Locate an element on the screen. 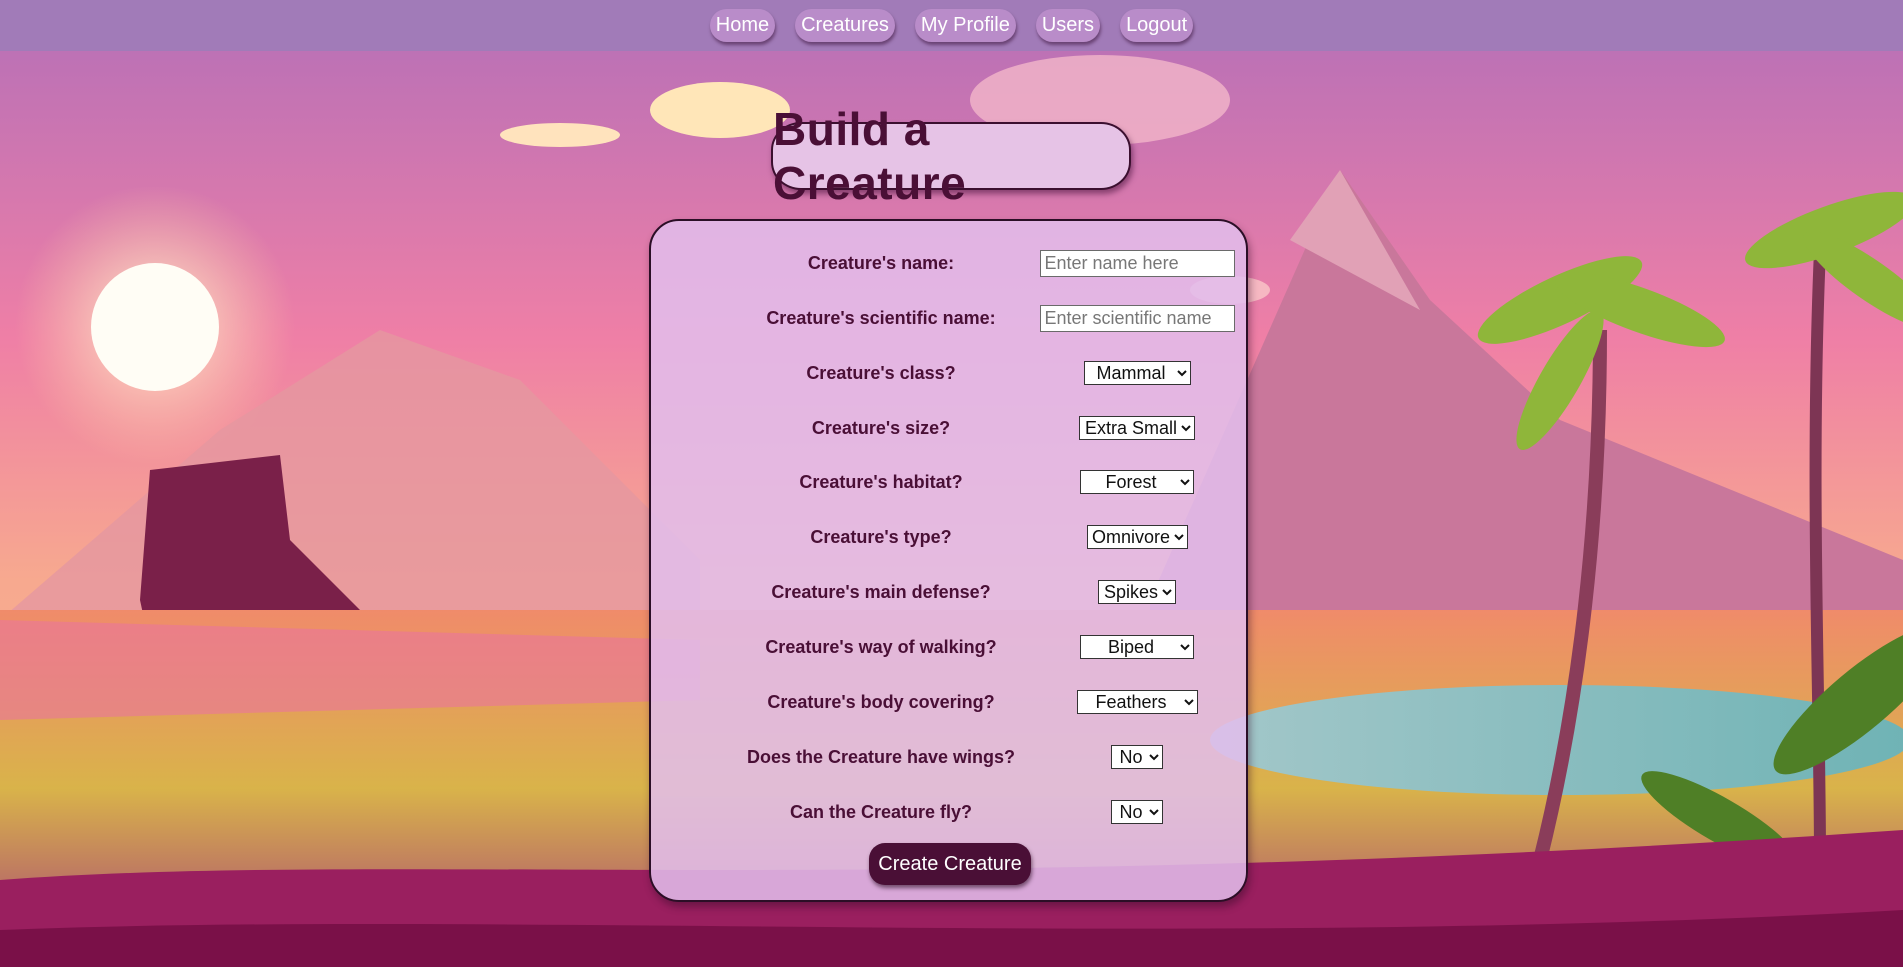  form-row-body-covering: Creature's body covering? Feathers is located at coordinates (948, 702).